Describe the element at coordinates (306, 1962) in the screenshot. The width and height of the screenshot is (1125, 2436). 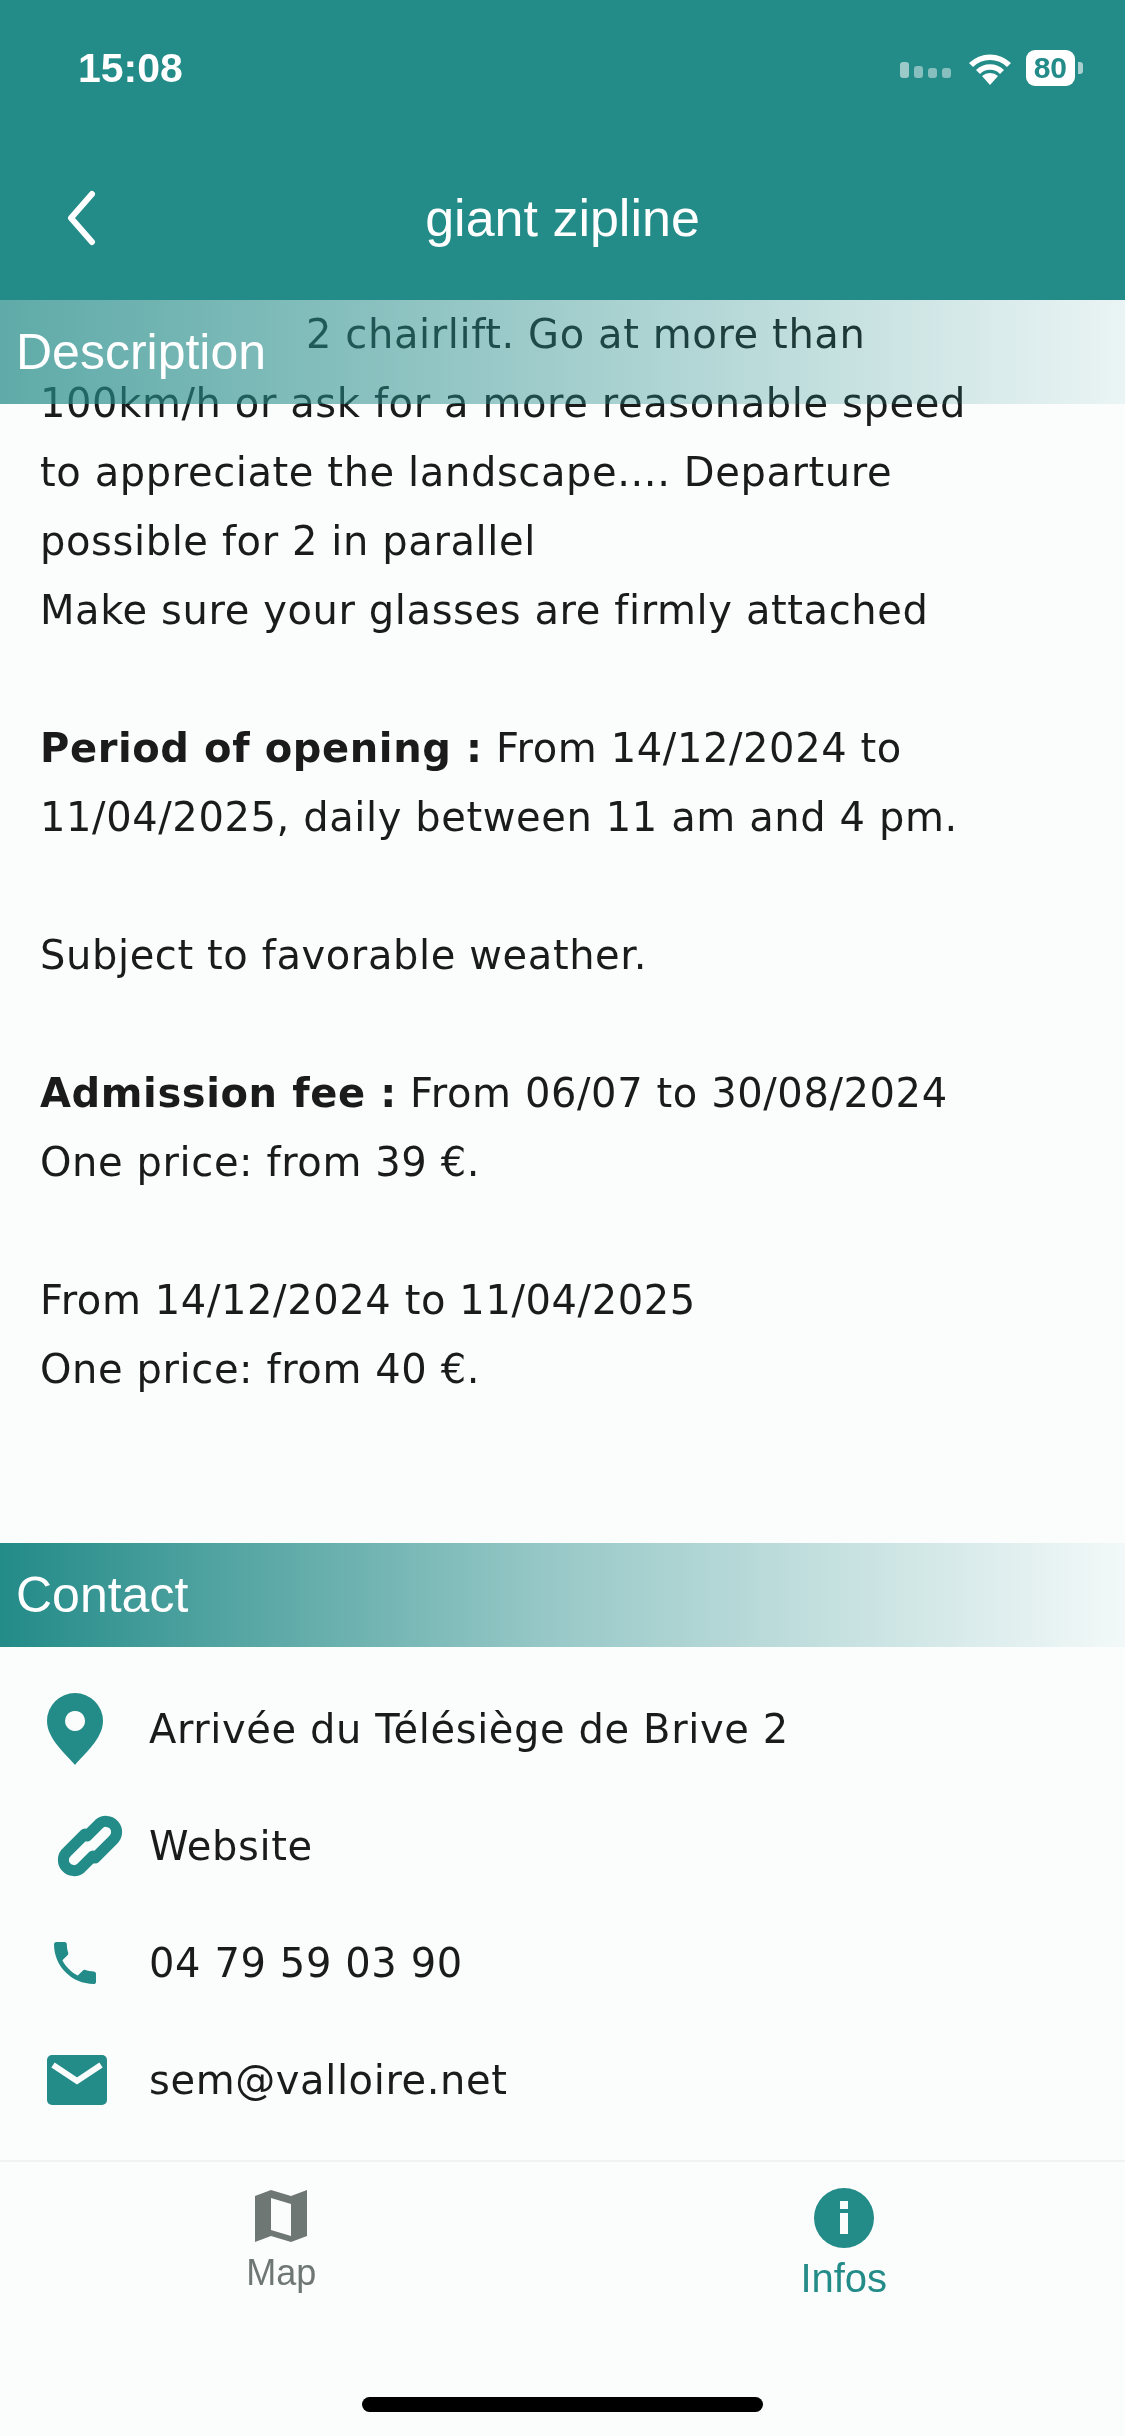
I see `contact-text: 04 79 59 03 90` at that location.